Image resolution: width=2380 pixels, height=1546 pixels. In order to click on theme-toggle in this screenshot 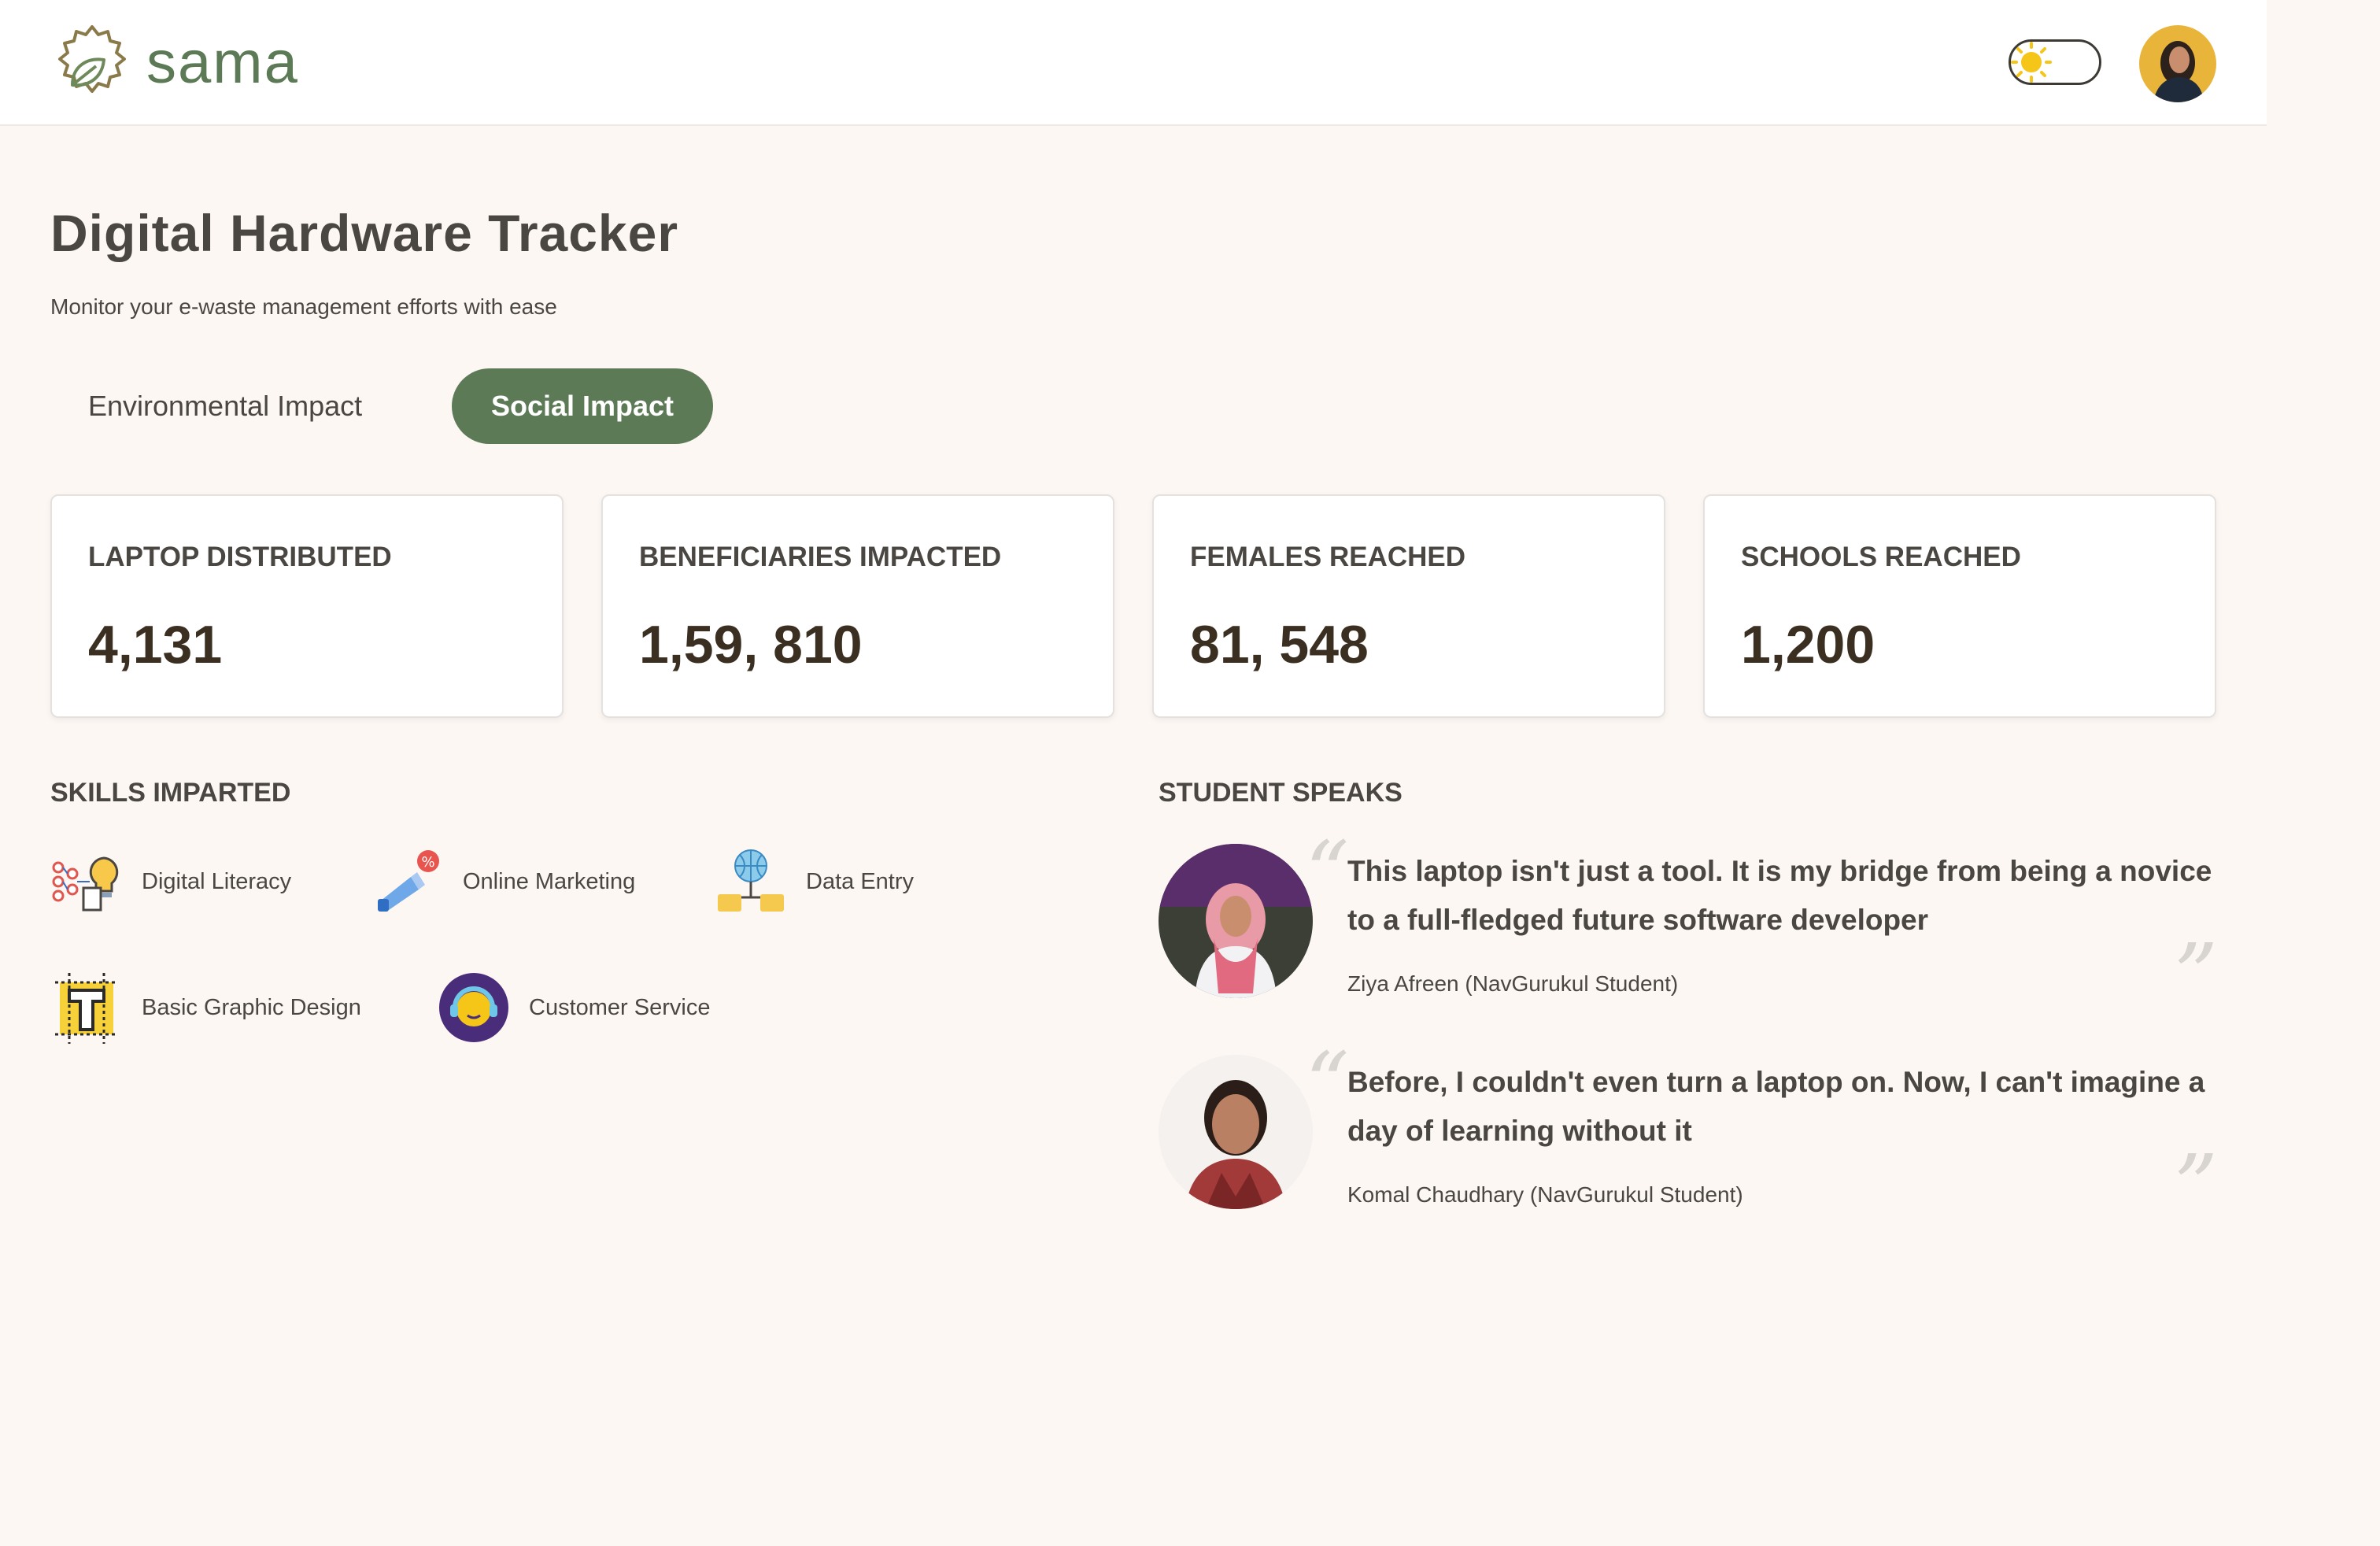, I will do `click(2055, 62)`.